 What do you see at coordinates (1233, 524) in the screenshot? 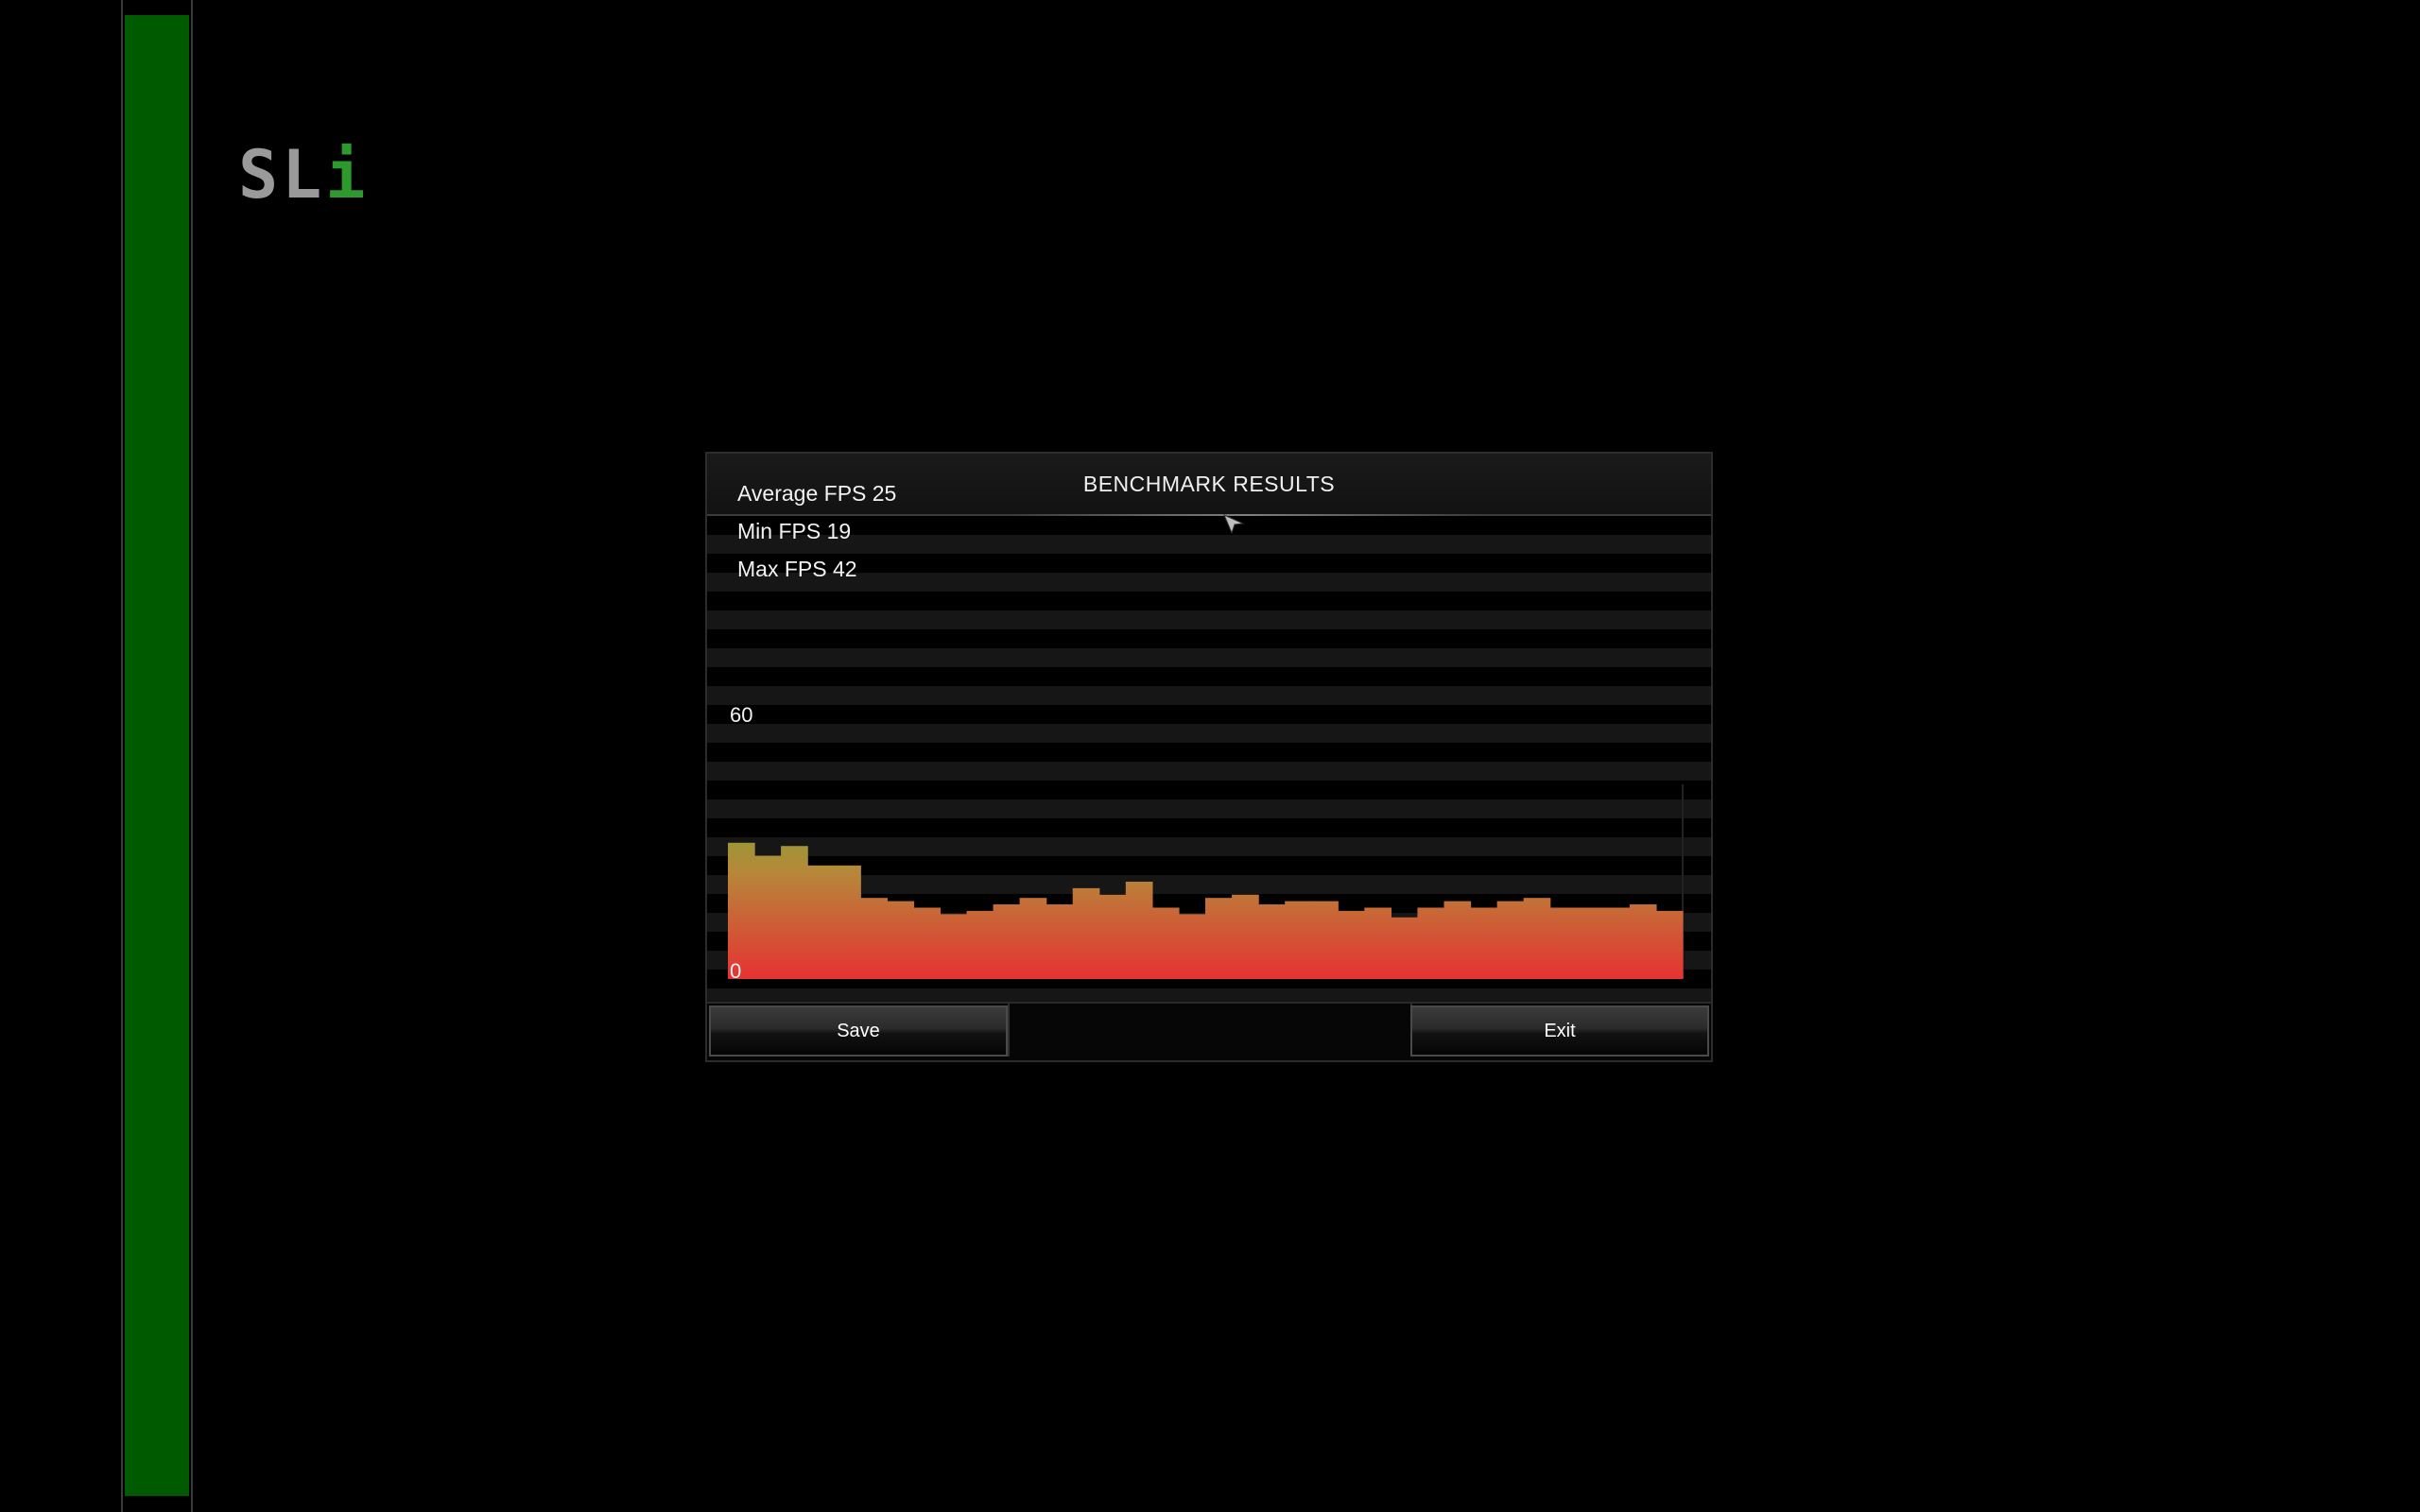
I see `mouse-cursor-icon` at bounding box center [1233, 524].